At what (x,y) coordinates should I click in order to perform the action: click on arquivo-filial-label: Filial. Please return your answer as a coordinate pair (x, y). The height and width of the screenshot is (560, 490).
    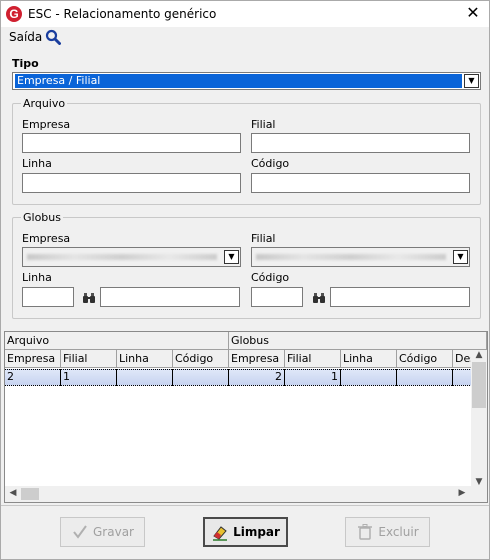
    Looking at the image, I should click on (263, 124).